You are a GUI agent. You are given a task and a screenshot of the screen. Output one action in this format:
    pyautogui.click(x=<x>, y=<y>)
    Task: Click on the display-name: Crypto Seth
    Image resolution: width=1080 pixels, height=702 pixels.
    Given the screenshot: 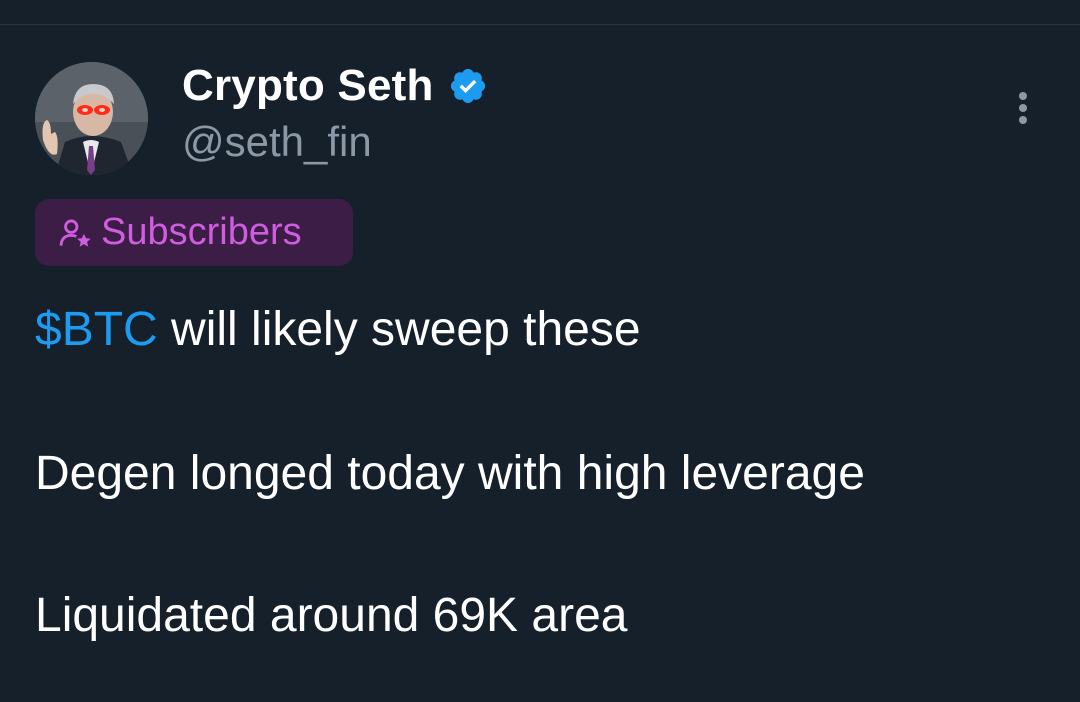 What is the action you would take?
    pyautogui.click(x=308, y=86)
    